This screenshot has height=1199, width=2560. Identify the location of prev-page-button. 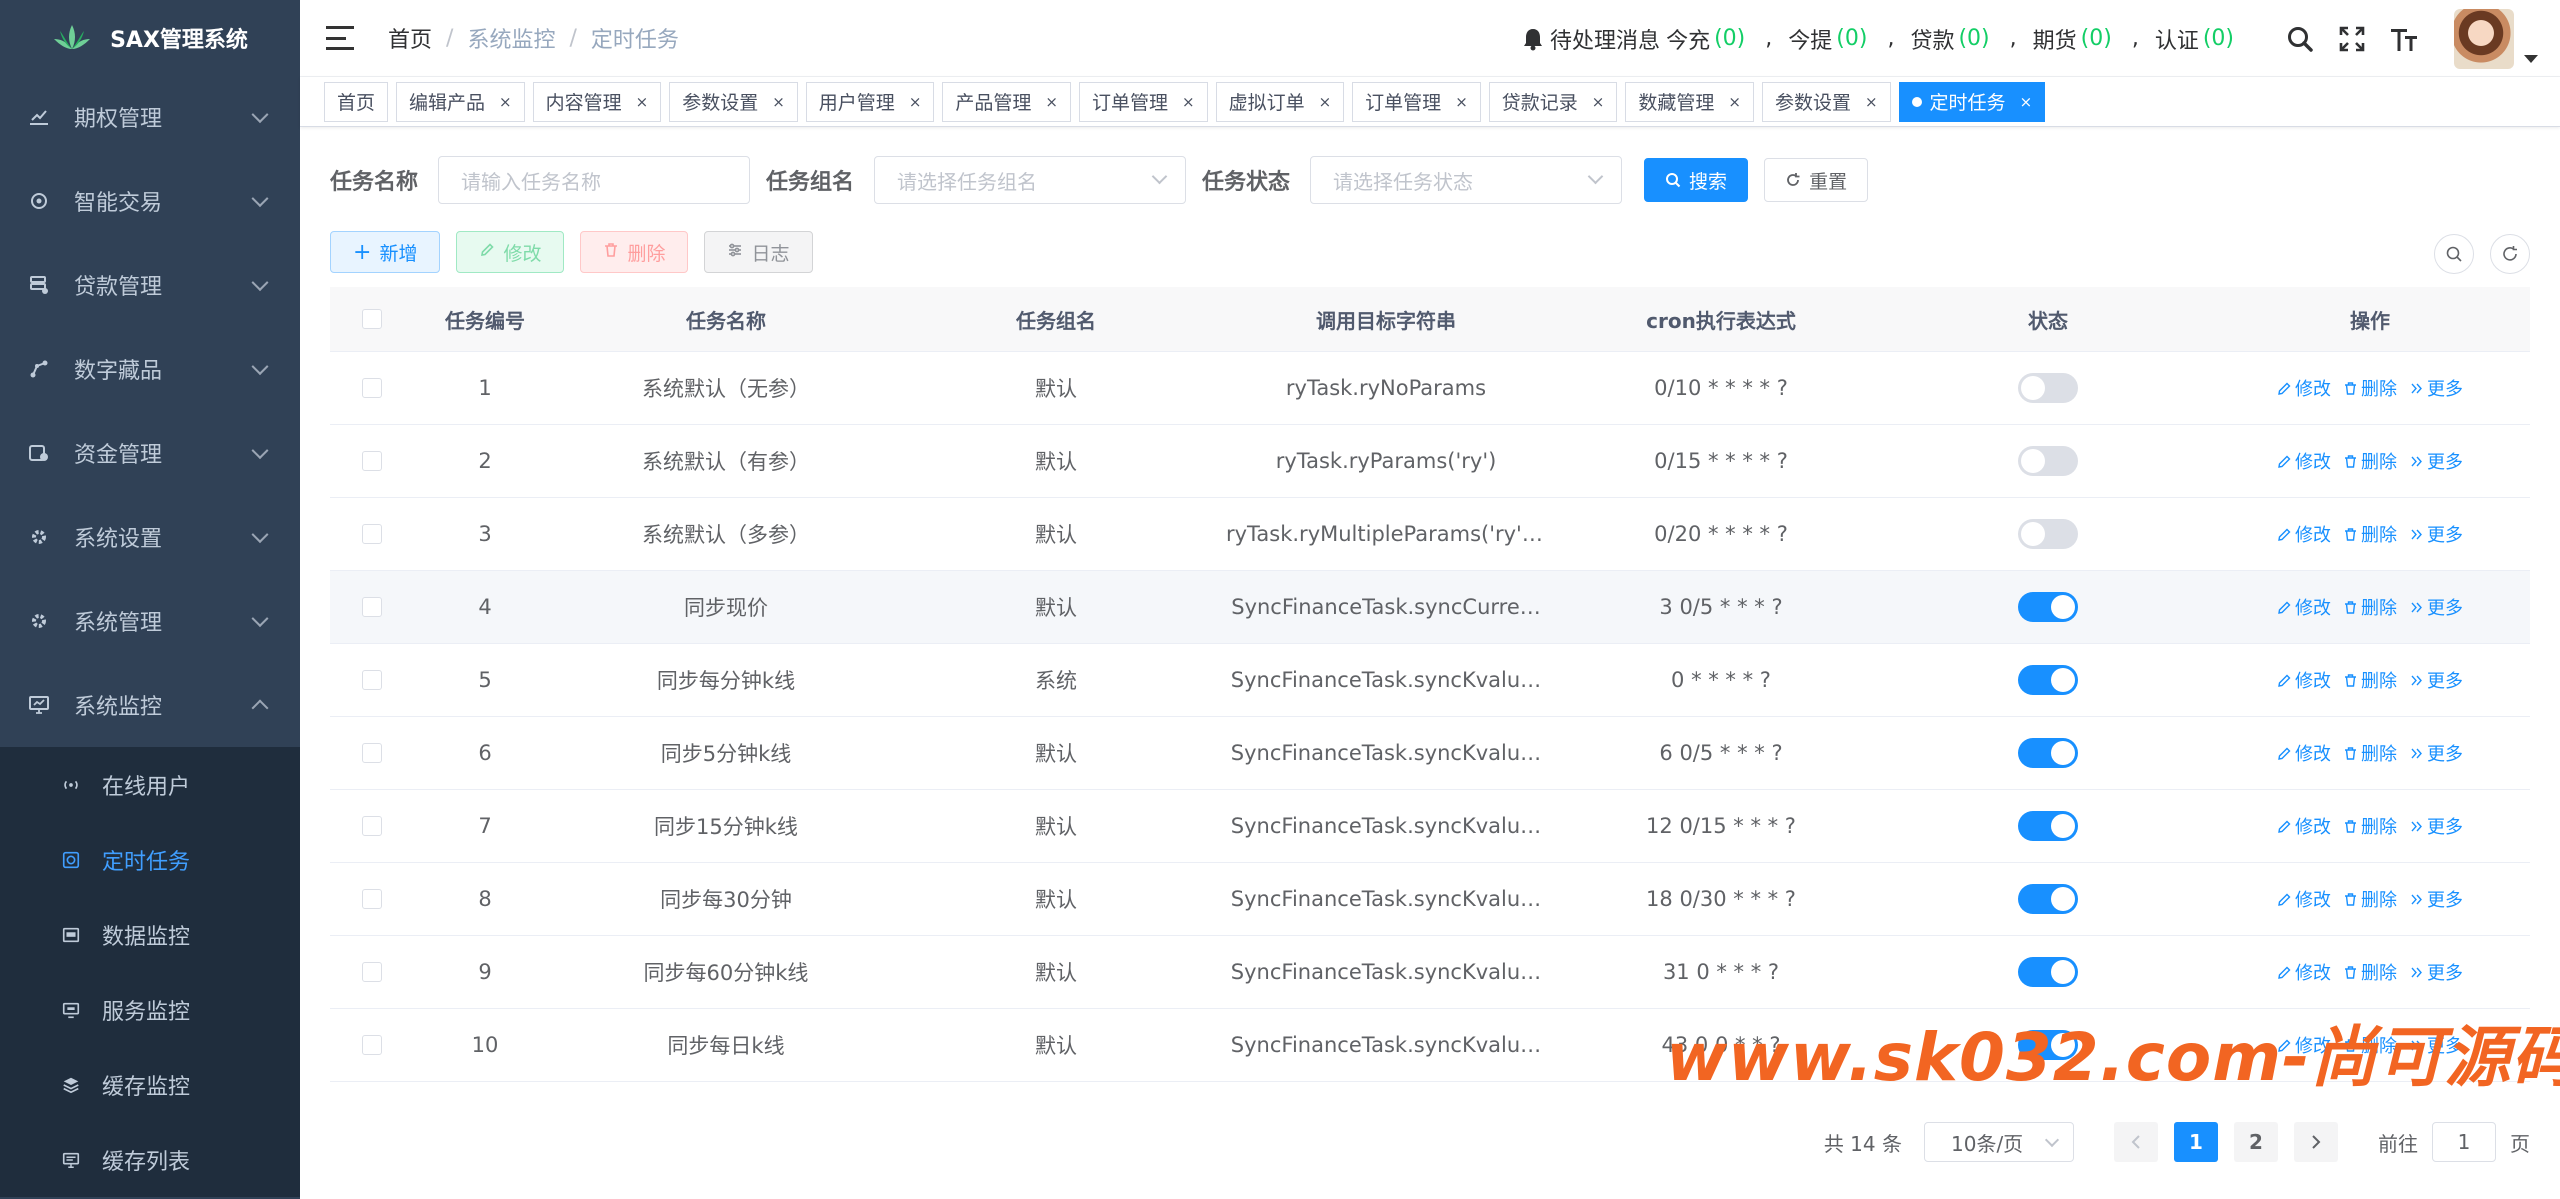
(2136, 1142).